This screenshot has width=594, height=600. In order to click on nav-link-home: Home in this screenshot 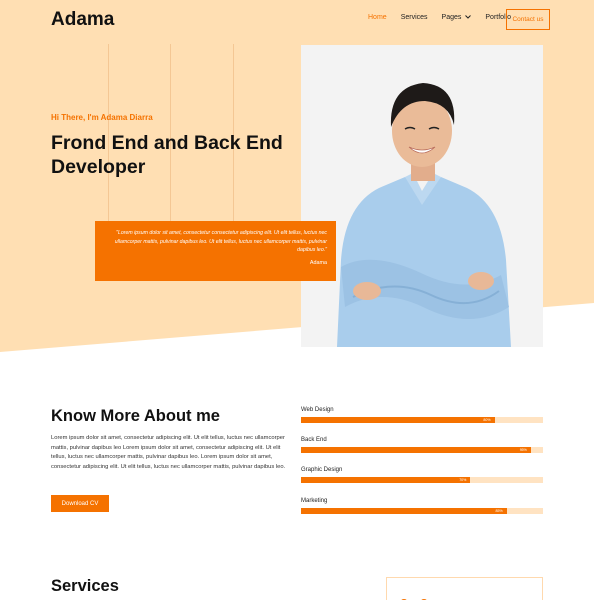, I will do `click(377, 17)`.